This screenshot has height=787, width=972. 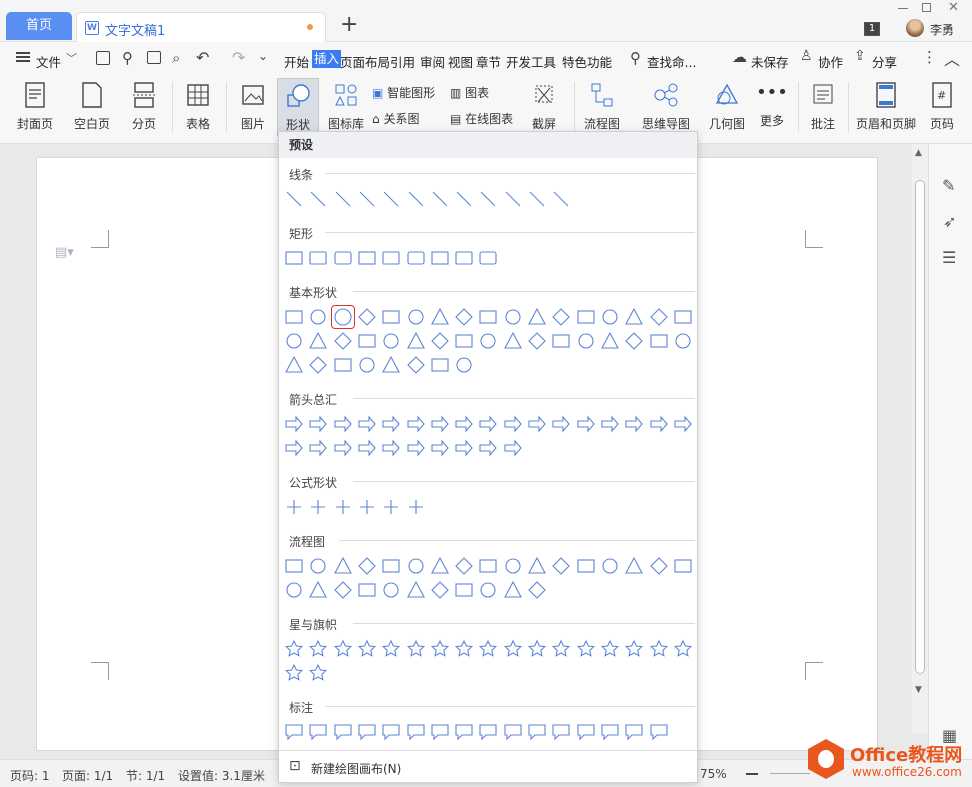 I want to click on page-number-button: # 页码, so click(x=942, y=107).